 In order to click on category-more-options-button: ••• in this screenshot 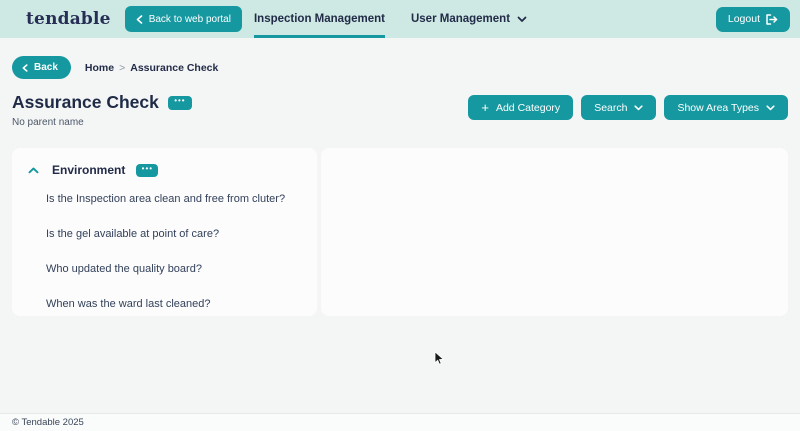, I will do `click(147, 170)`.